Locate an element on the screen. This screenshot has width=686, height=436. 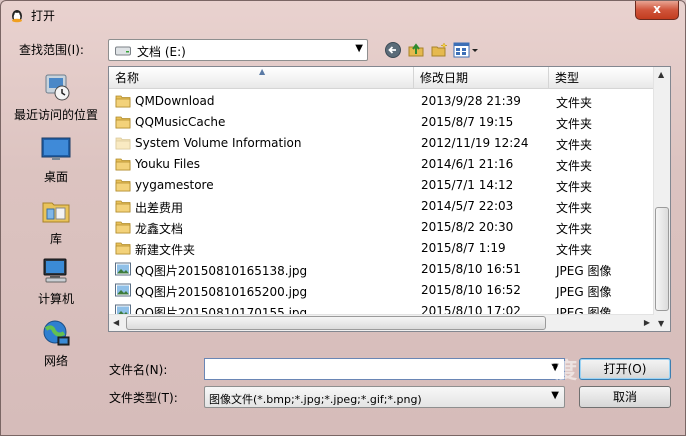
open-button: 打开(O) is located at coordinates (625, 369).